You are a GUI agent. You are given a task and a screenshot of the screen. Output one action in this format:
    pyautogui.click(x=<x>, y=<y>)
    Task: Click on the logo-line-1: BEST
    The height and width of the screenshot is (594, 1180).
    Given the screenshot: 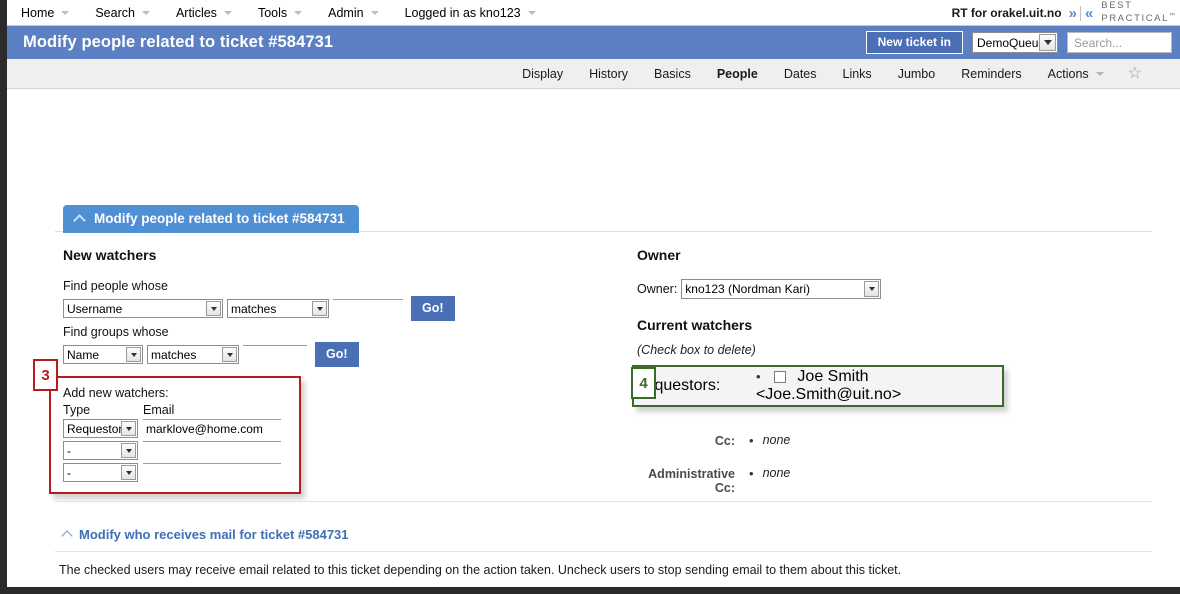 What is the action you would take?
    pyautogui.click(x=1117, y=6)
    